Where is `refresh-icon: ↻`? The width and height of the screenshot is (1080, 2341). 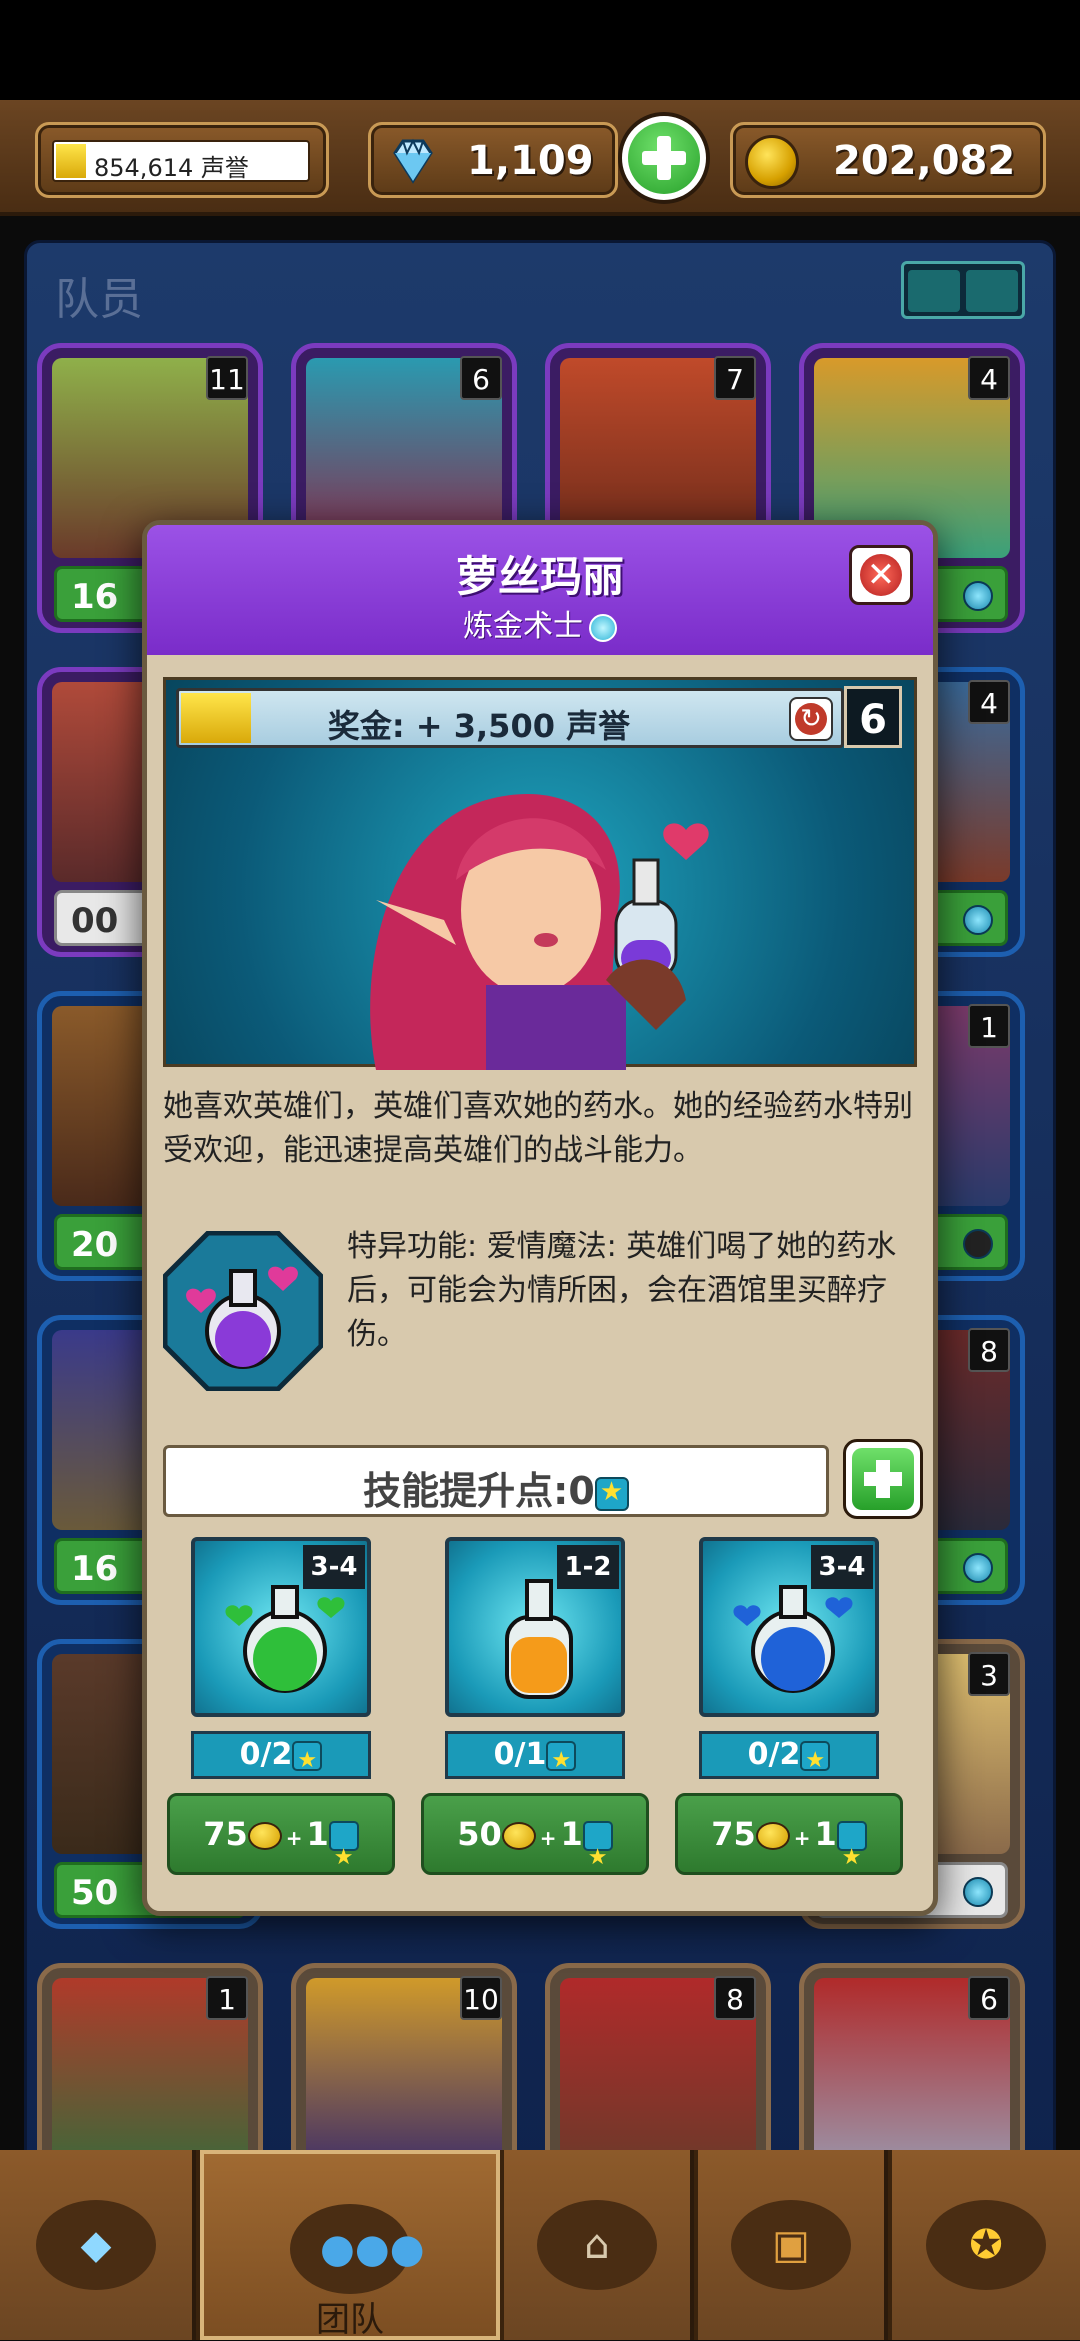 refresh-icon: ↻ is located at coordinates (811, 719).